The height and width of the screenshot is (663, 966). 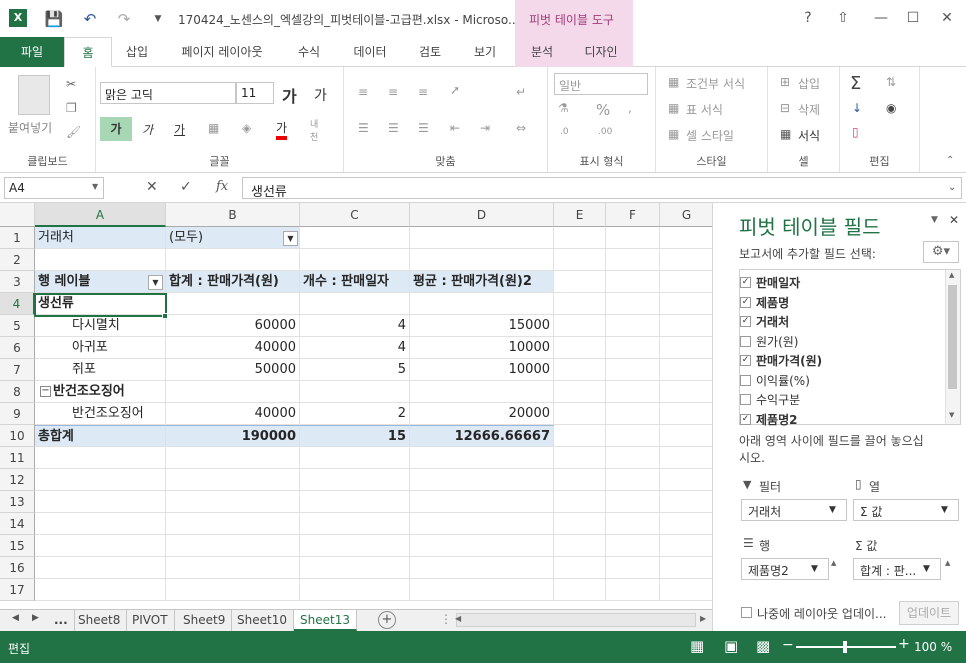 What do you see at coordinates (325, 620) in the screenshot?
I see `sheet-tab-sheet13: Sheet13` at bounding box center [325, 620].